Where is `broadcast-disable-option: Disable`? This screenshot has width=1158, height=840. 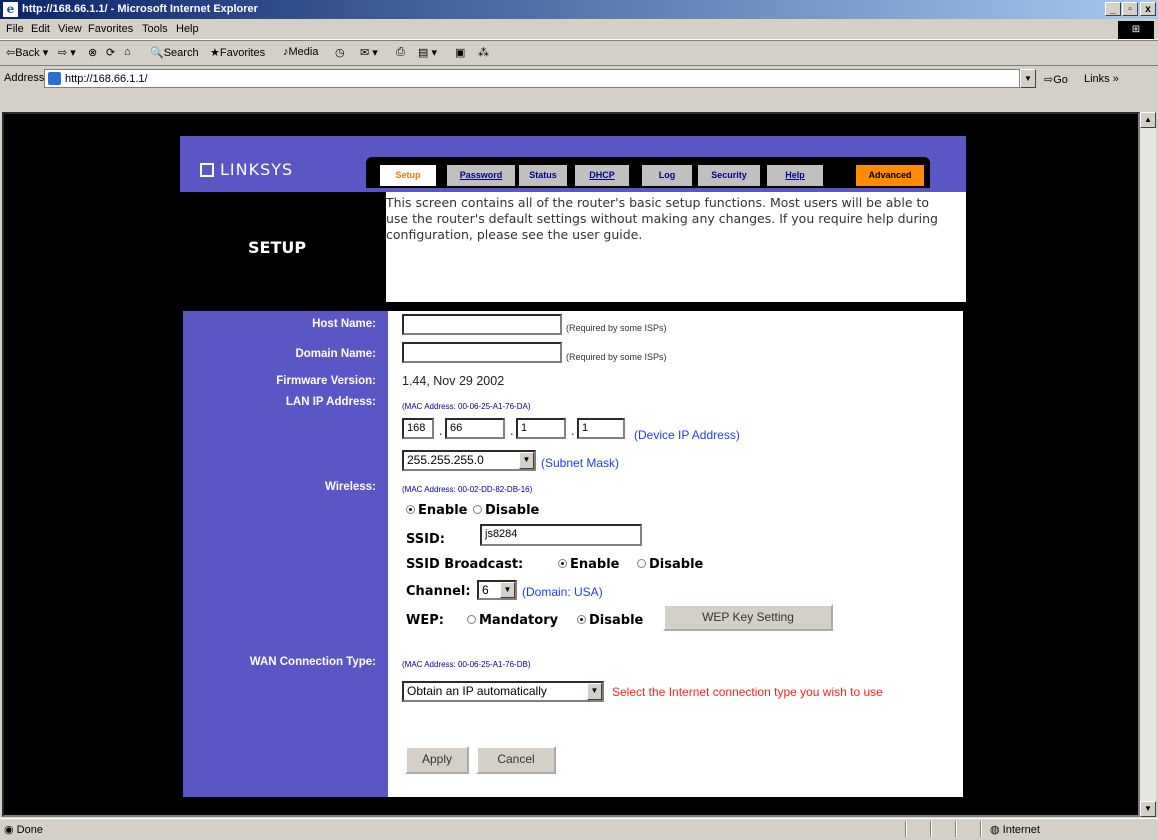
broadcast-disable-option: Disable is located at coordinates (670, 564).